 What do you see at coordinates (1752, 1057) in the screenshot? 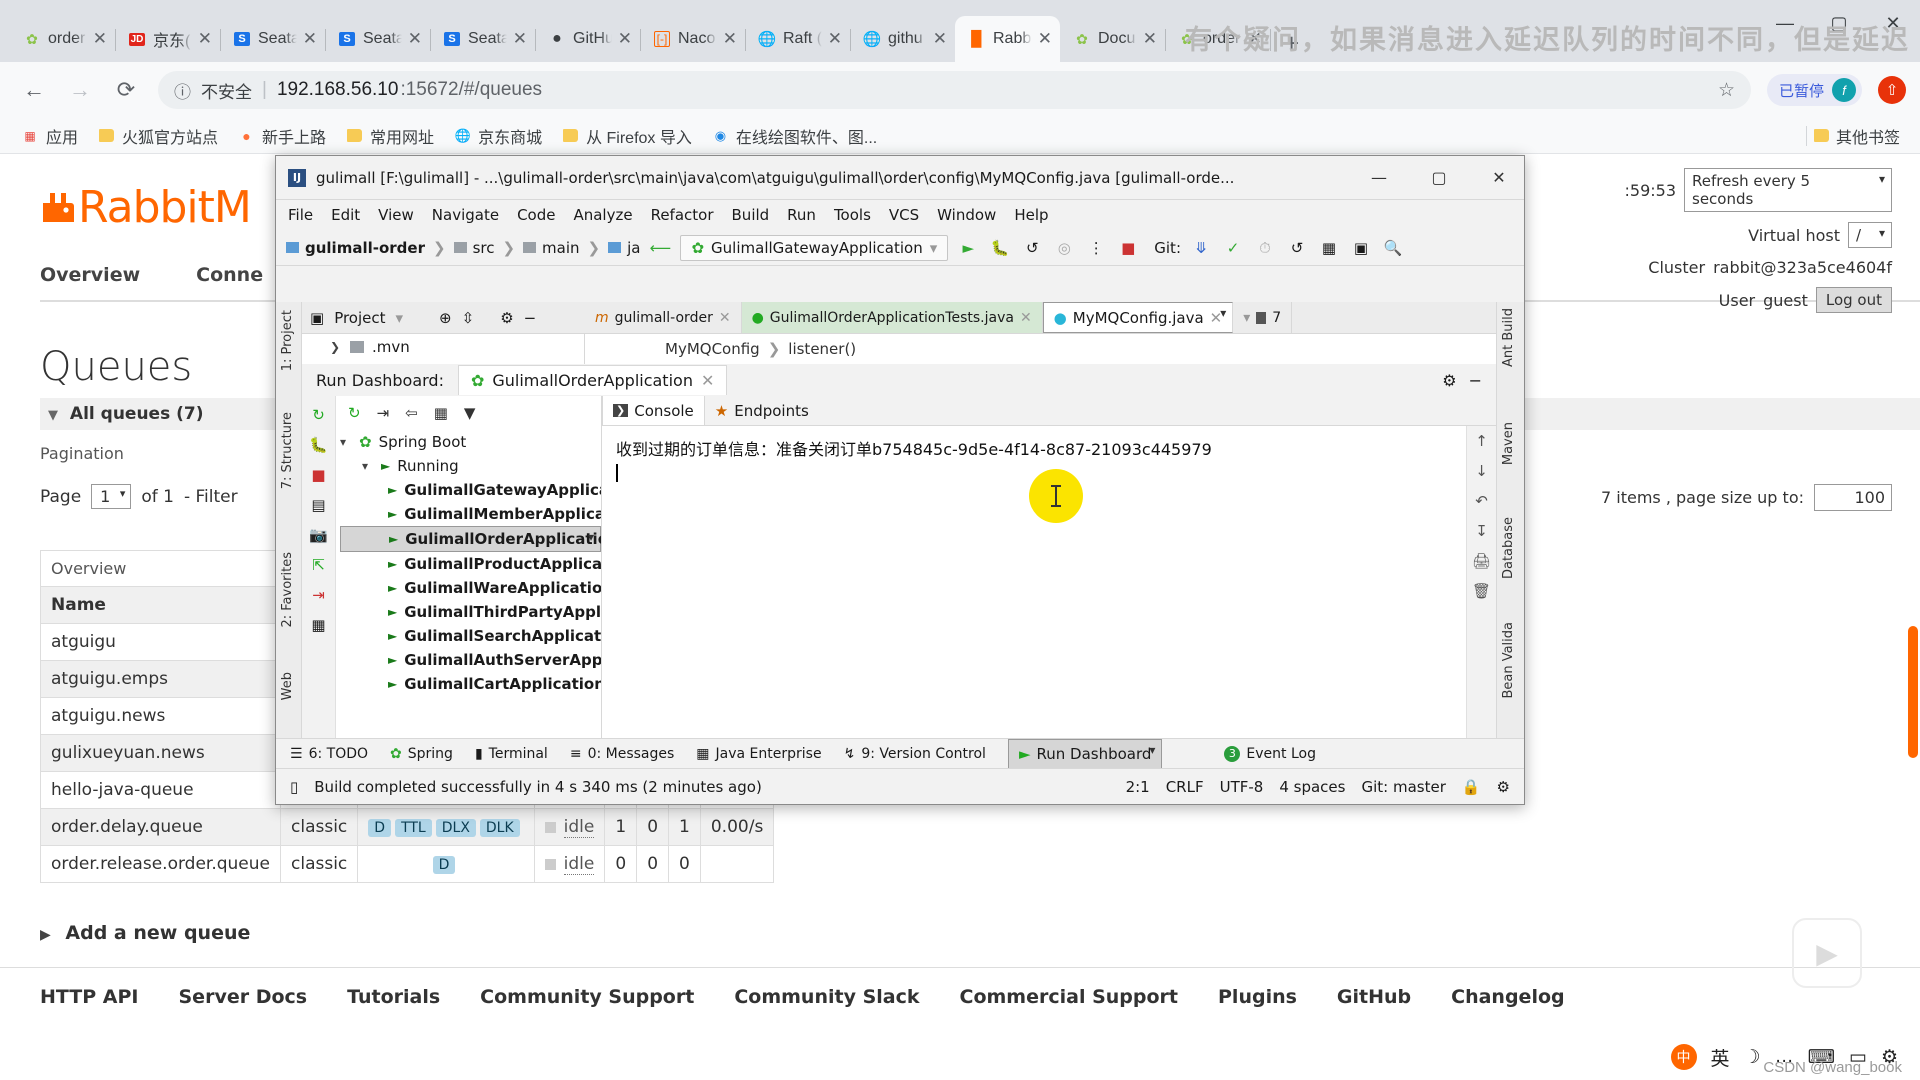
I see `taskbar-moon-icon: ☽` at bounding box center [1752, 1057].